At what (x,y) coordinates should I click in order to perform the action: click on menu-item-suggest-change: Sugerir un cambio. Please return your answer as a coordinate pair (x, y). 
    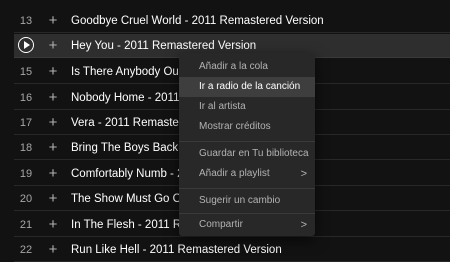
    Looking at the image, I should click on (247, 201).